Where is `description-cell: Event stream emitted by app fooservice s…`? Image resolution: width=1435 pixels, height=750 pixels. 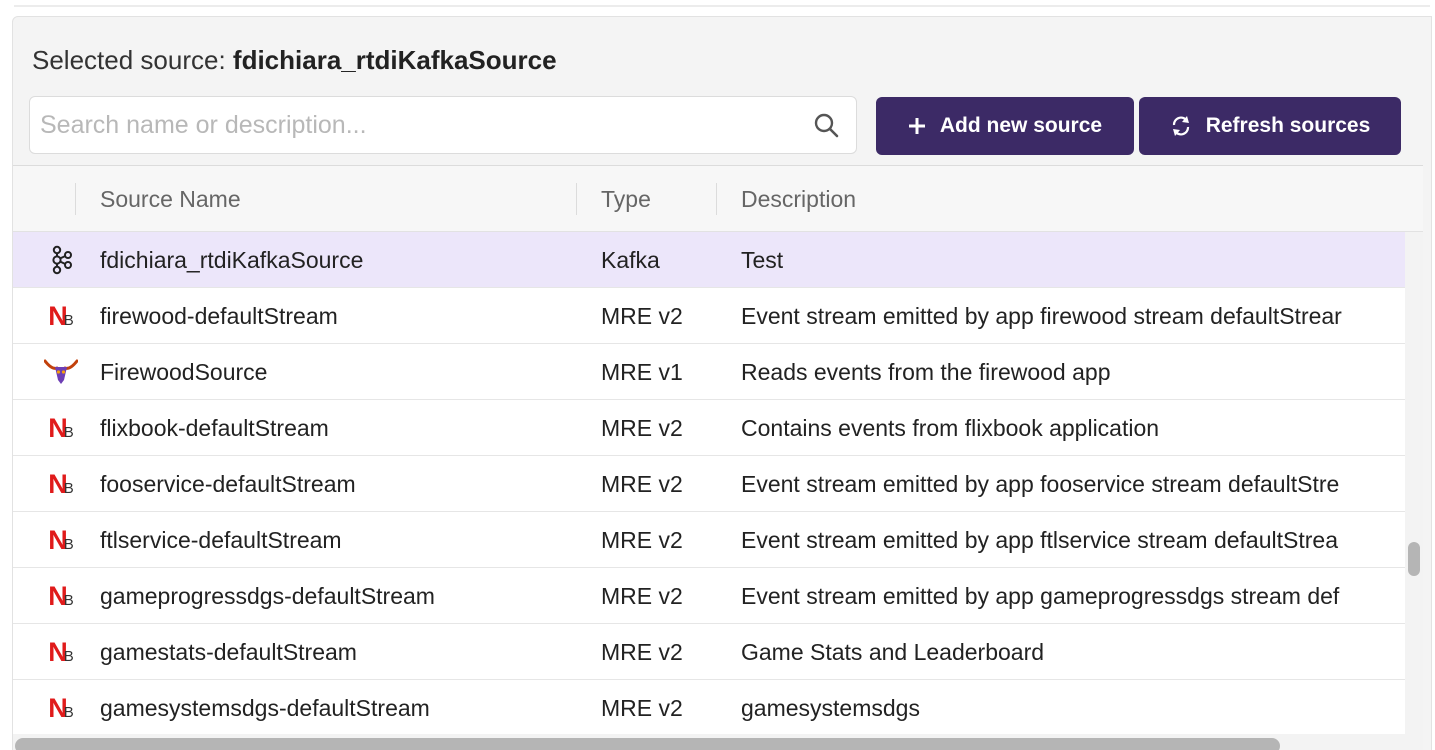
description-cell: Event stream emitted by app fooservice s… is located at coordinates (1040, 483).